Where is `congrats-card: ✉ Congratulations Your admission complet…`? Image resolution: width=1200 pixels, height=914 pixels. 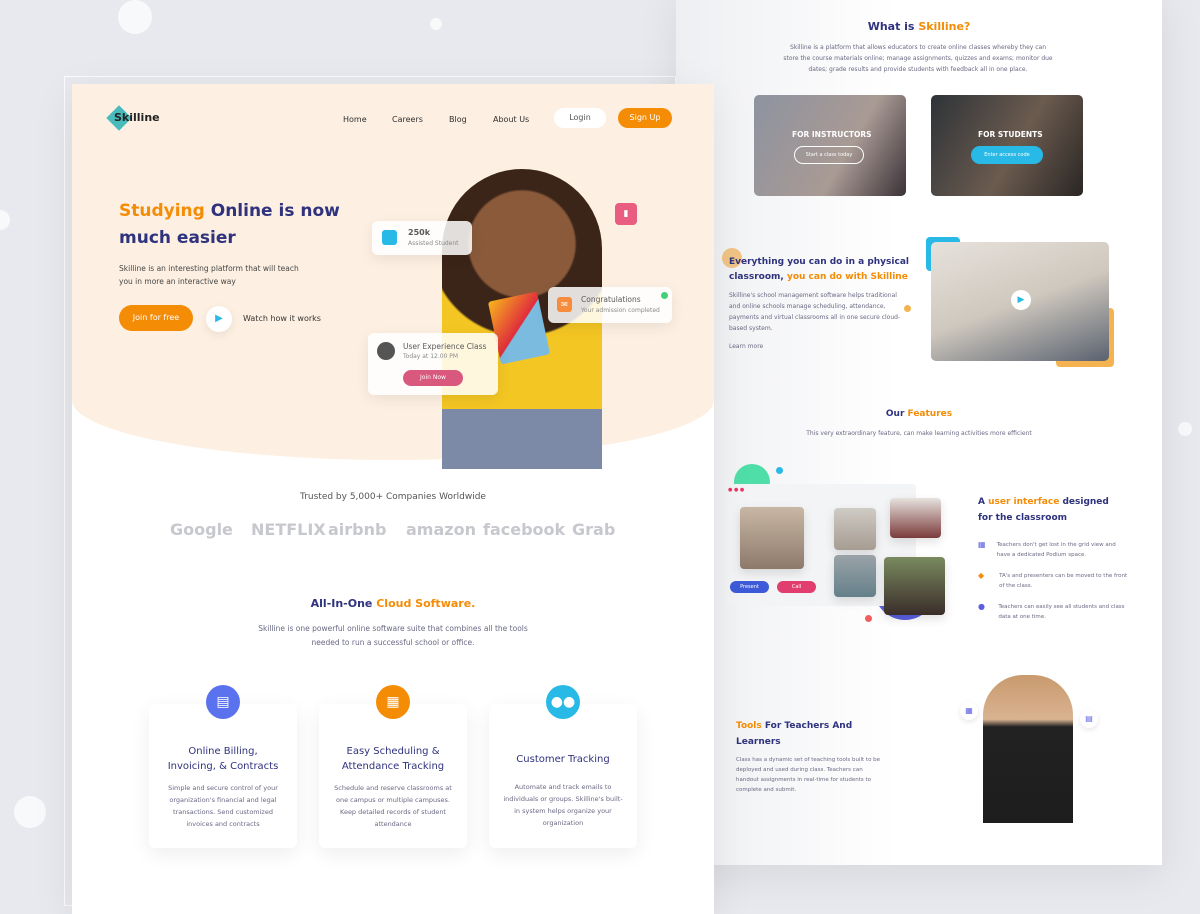
congrats-card: ✉ Congratulations Your admission complet… is located at coordinates (610, 305).